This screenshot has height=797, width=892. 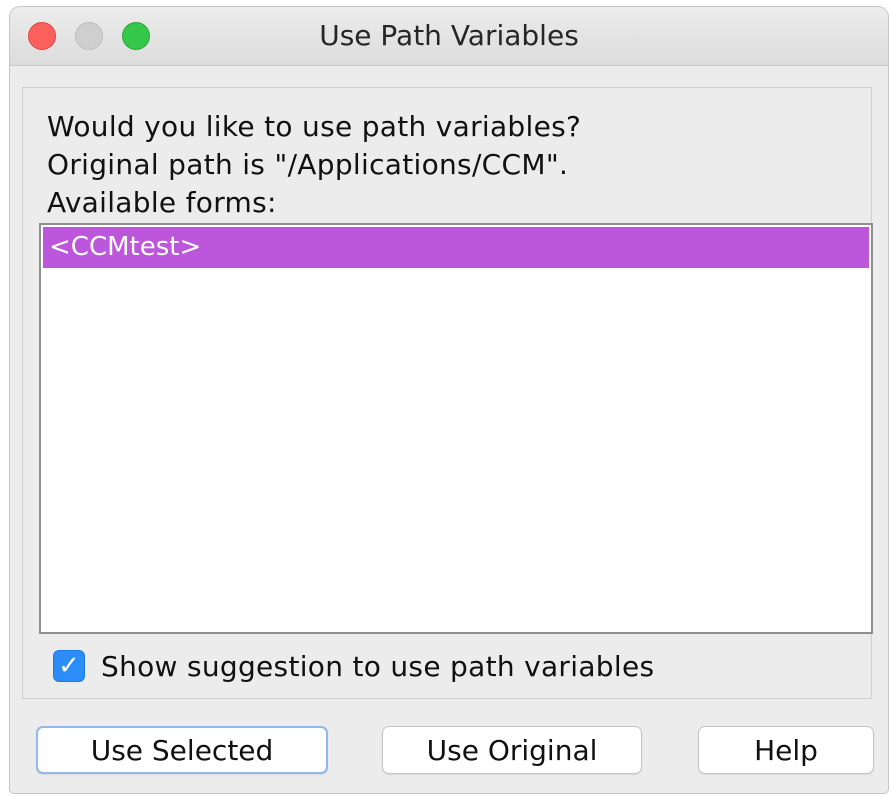 What do you see at coordinates (162, 202) in the screenshot?
I see `available-forms-label: Available forms:` at bounding box center [162, 202].